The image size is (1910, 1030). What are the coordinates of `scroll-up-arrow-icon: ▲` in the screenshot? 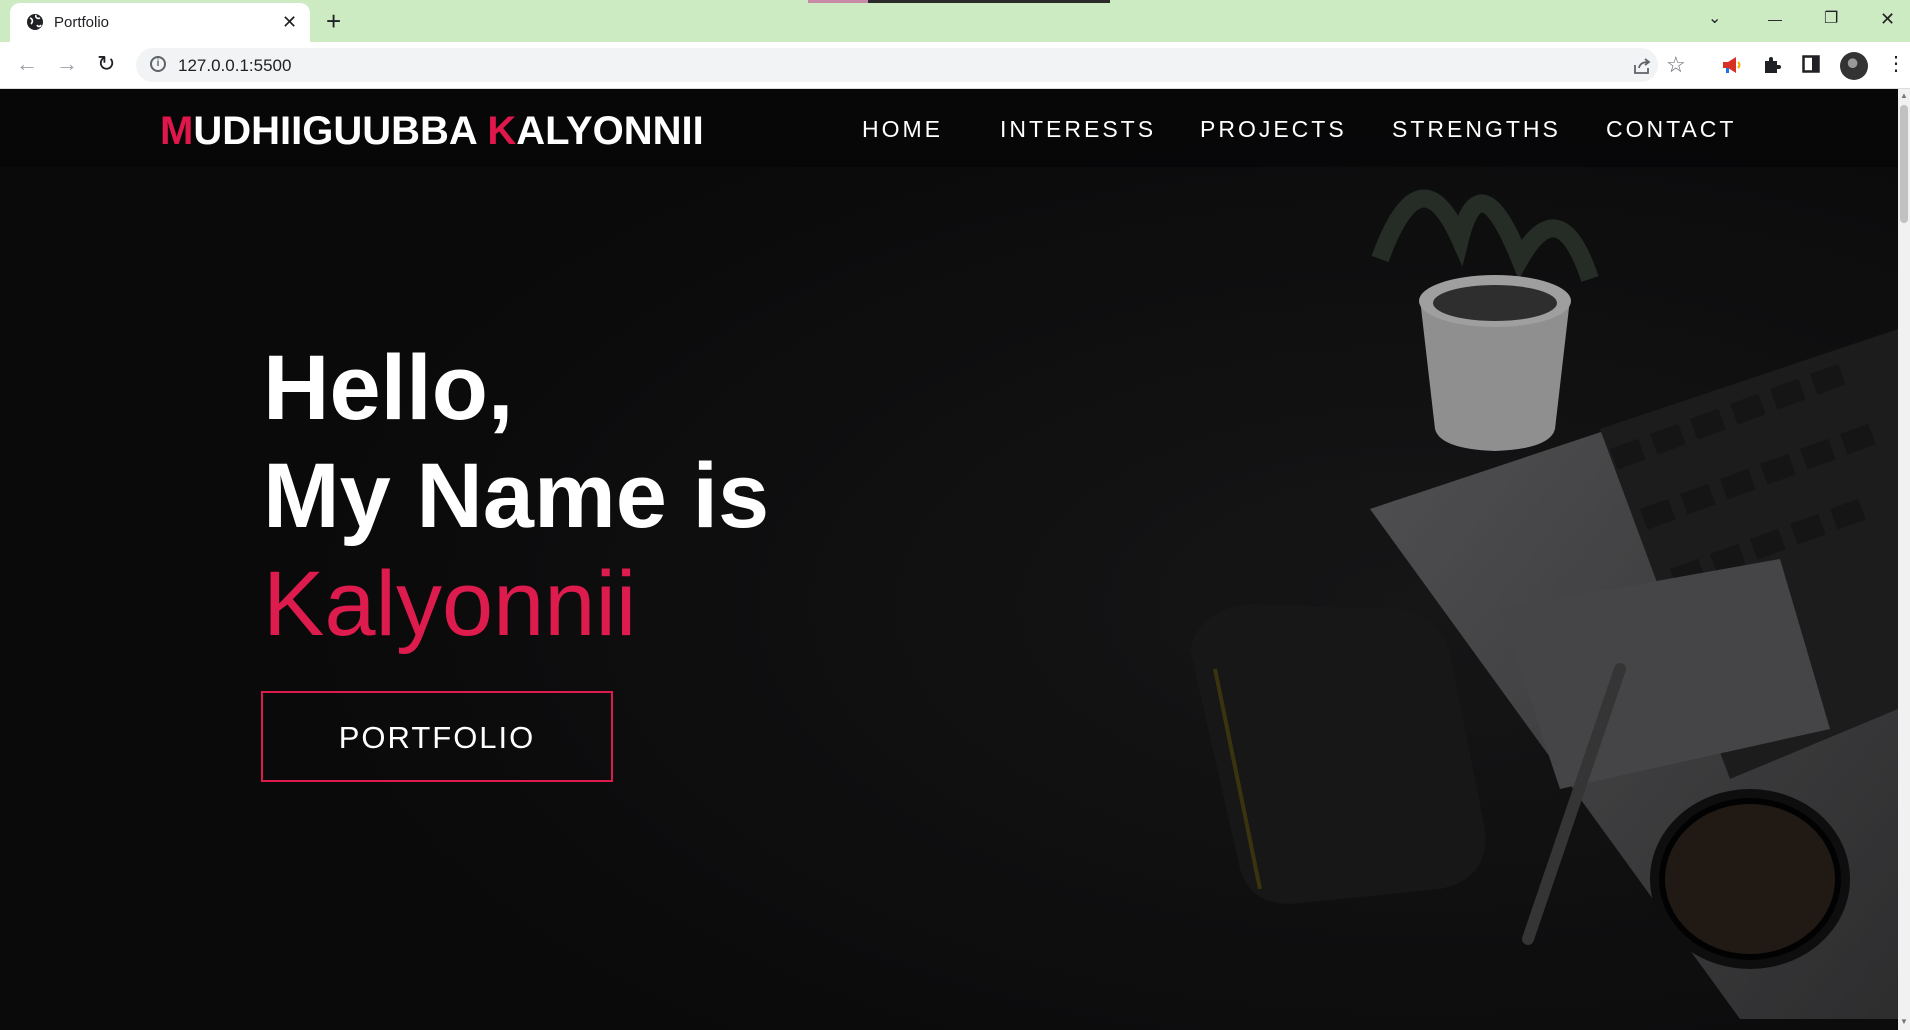 It's located at (1904, 95).